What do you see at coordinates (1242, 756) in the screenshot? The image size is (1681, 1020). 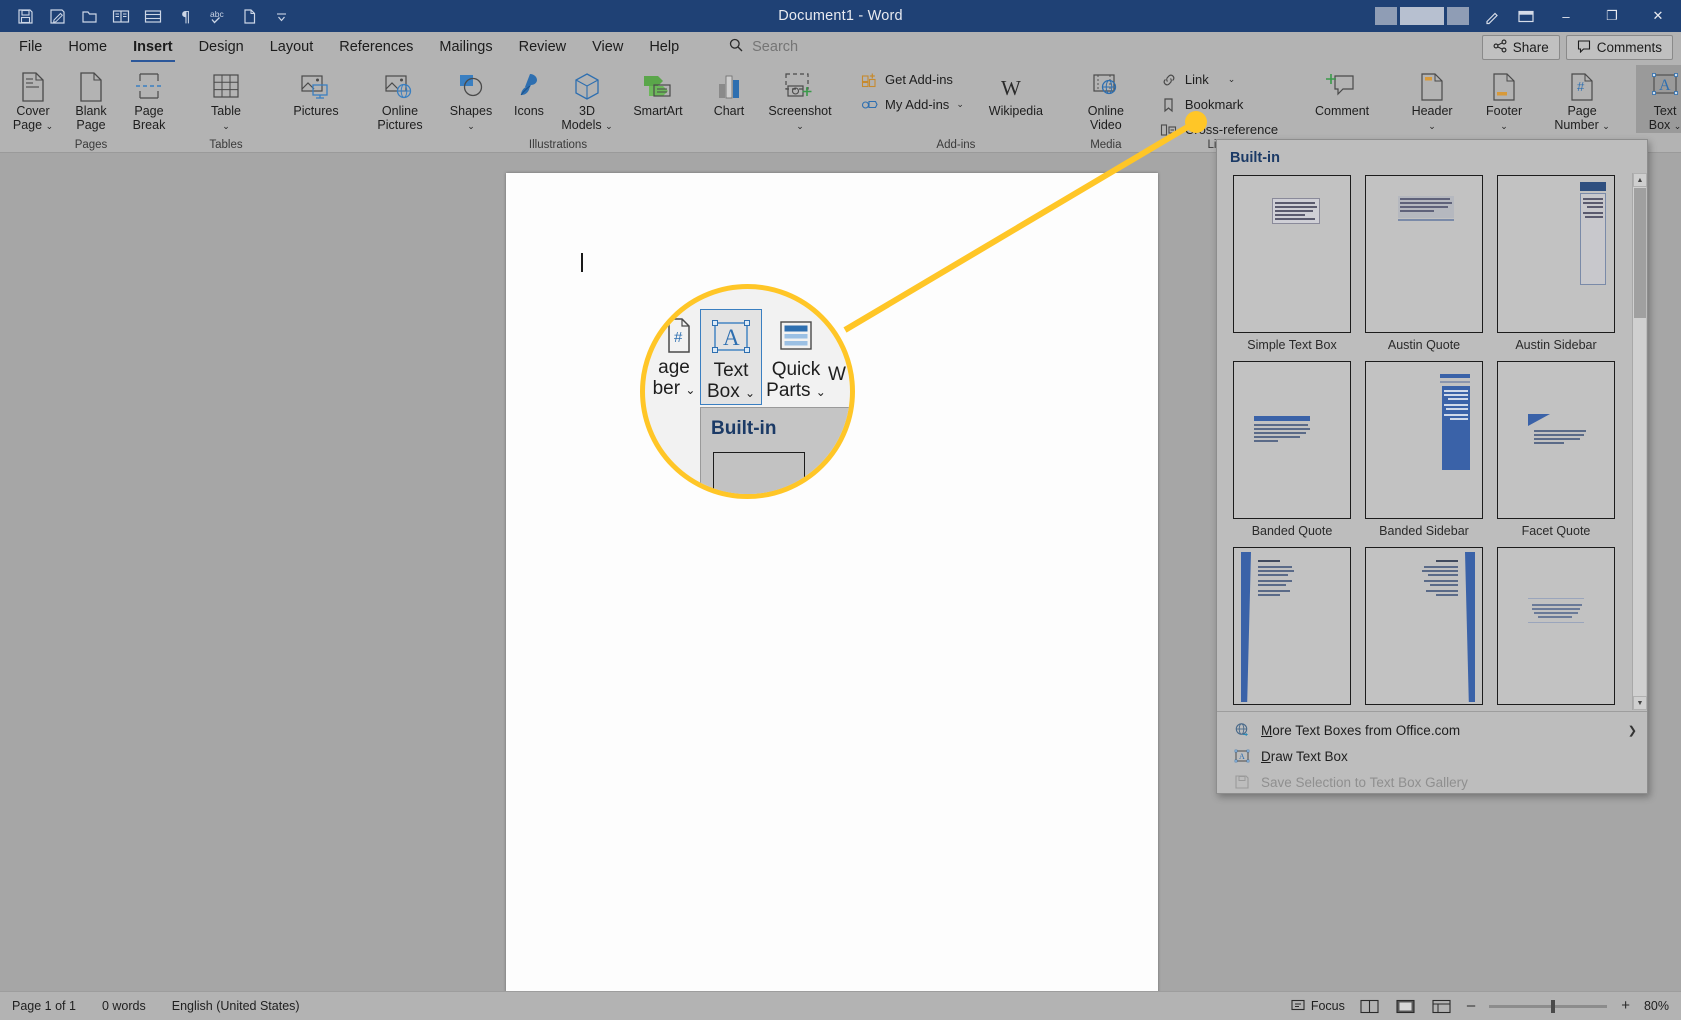 I see `draw-text-box-icon: A` at bounding box center [1242, 756].